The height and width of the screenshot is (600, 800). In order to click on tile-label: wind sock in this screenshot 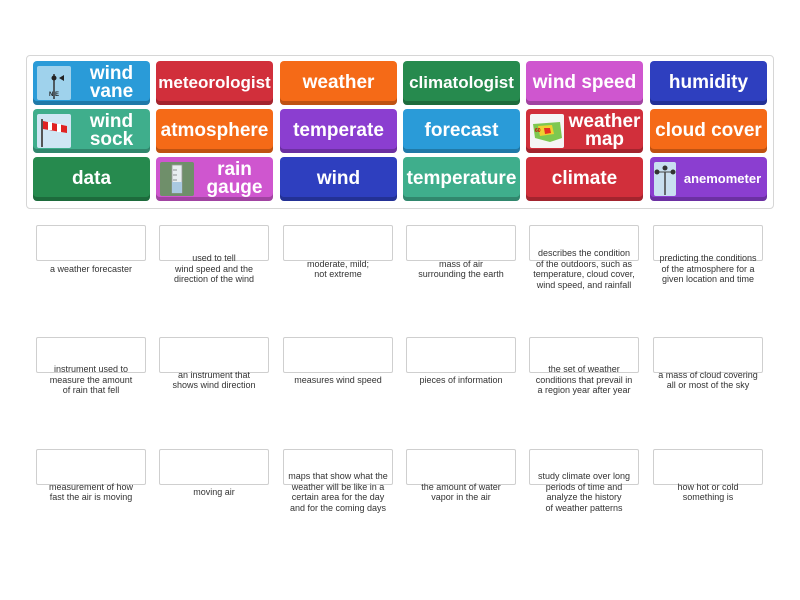, I will do `click(111, 130)`.